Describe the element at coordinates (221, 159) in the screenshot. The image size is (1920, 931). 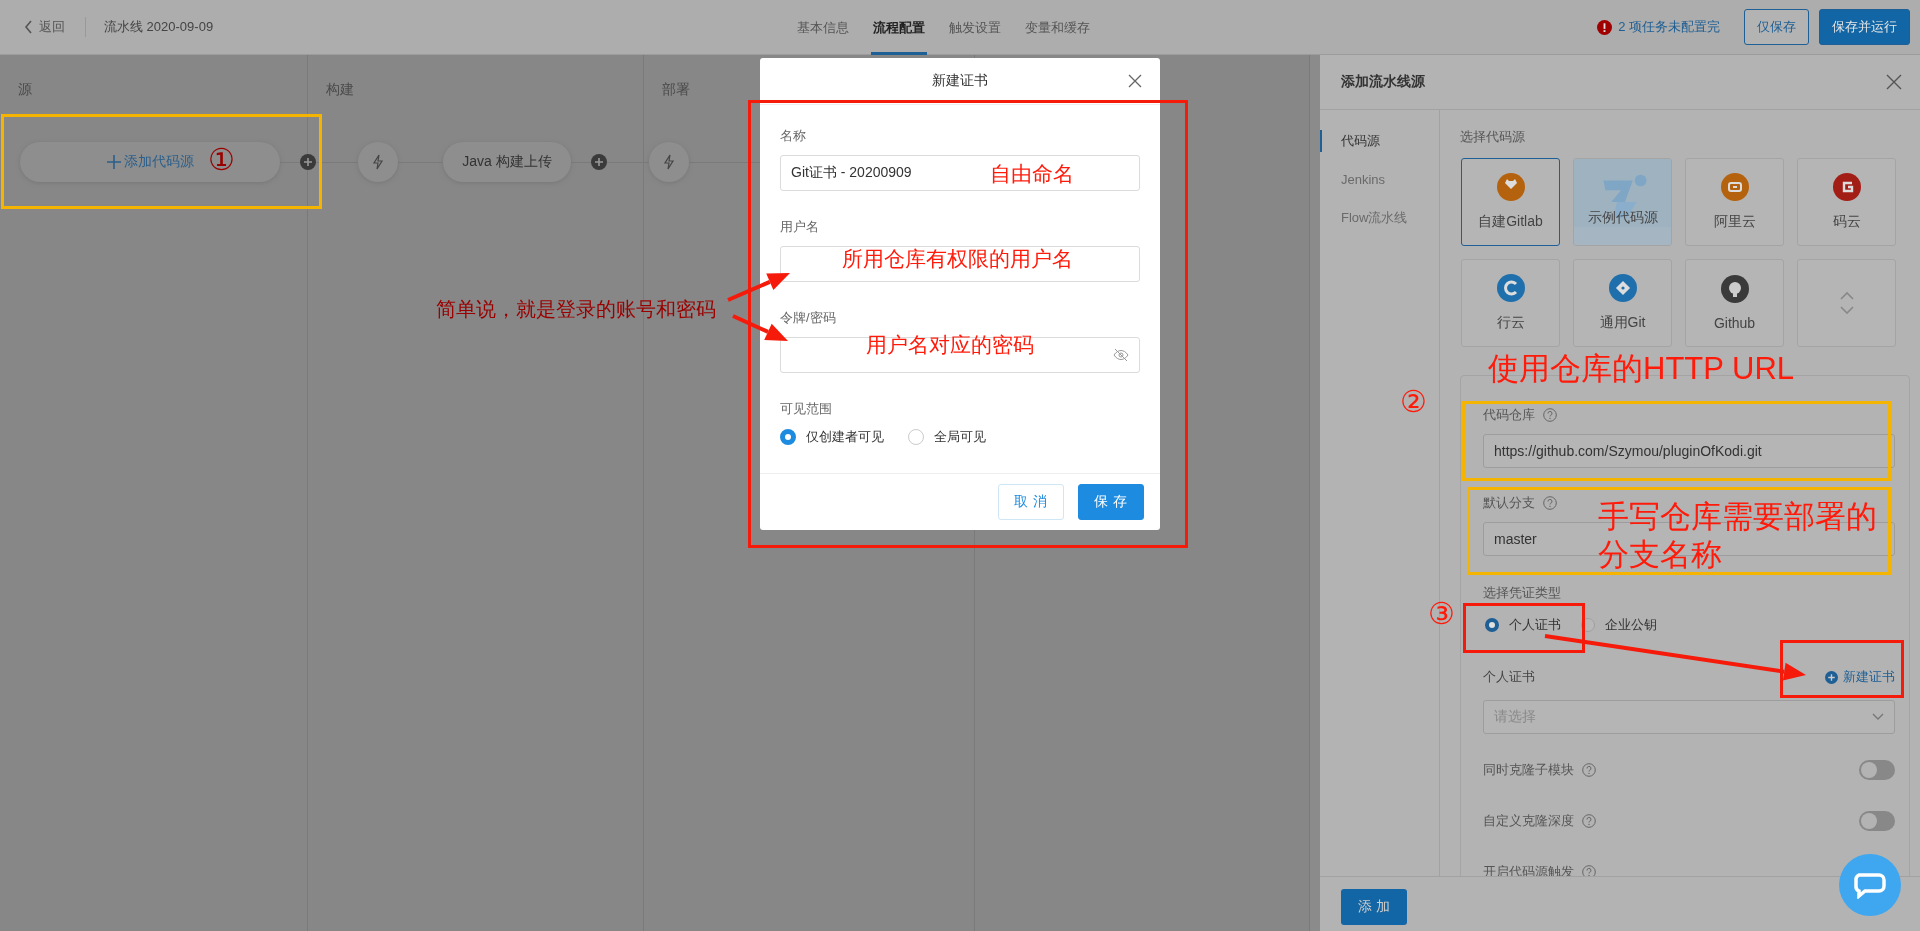
I see `step-number: ①` at that location.